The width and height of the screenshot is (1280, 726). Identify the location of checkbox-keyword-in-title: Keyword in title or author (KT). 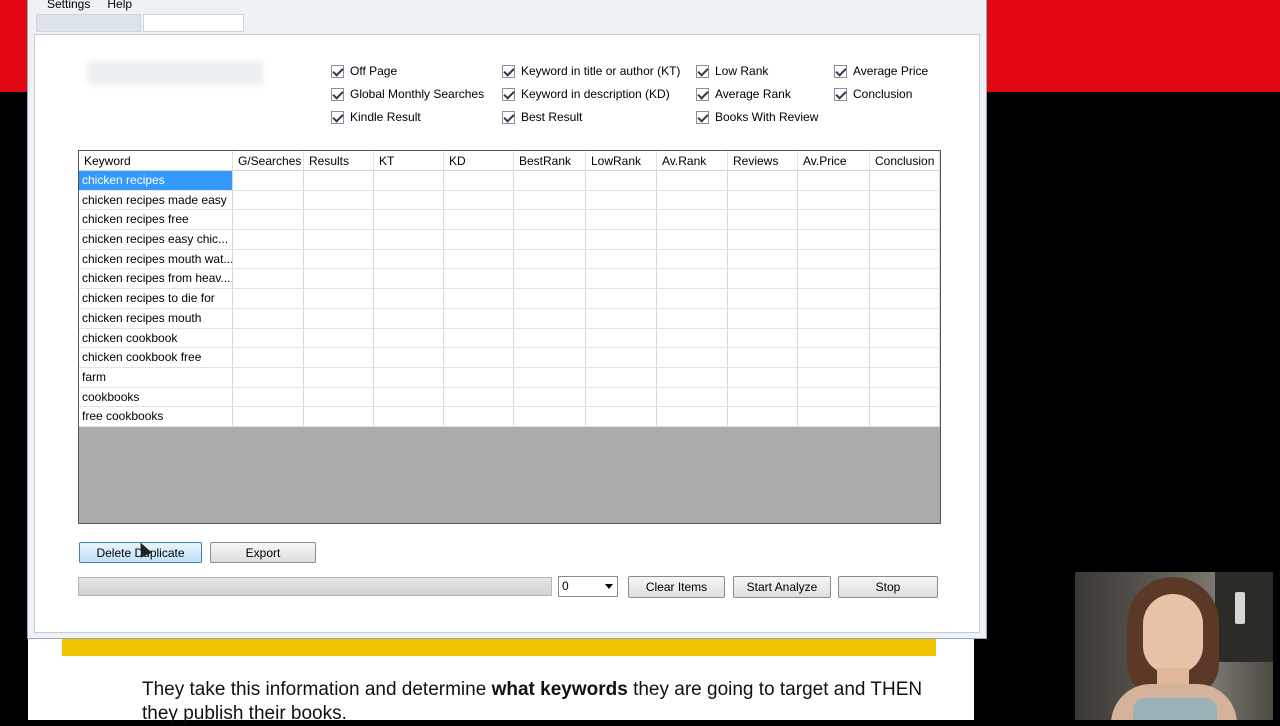
(591, 71).